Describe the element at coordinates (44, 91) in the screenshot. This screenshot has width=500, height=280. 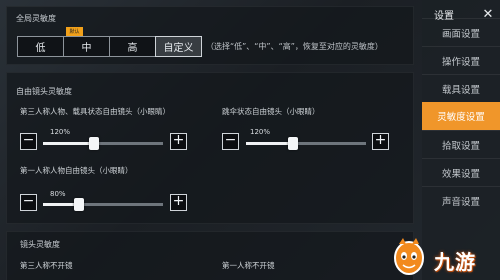
I see `free-look-title: 自由镜头灵敏度` at that location.